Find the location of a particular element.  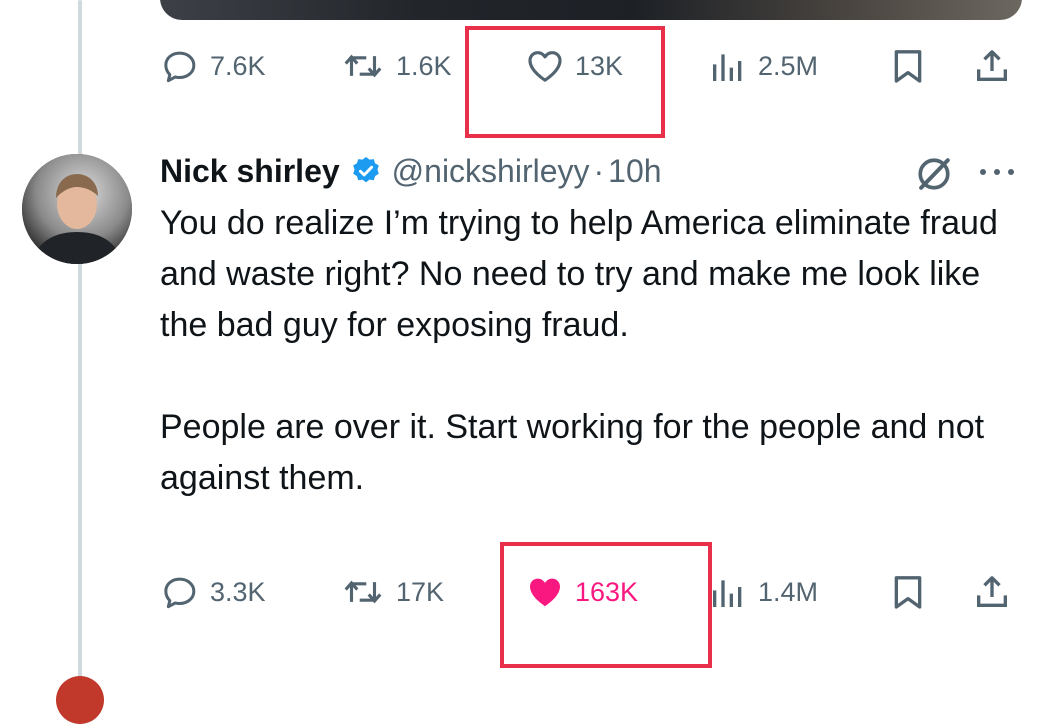

repost-count: 17K is located at coordinates (420, 591).